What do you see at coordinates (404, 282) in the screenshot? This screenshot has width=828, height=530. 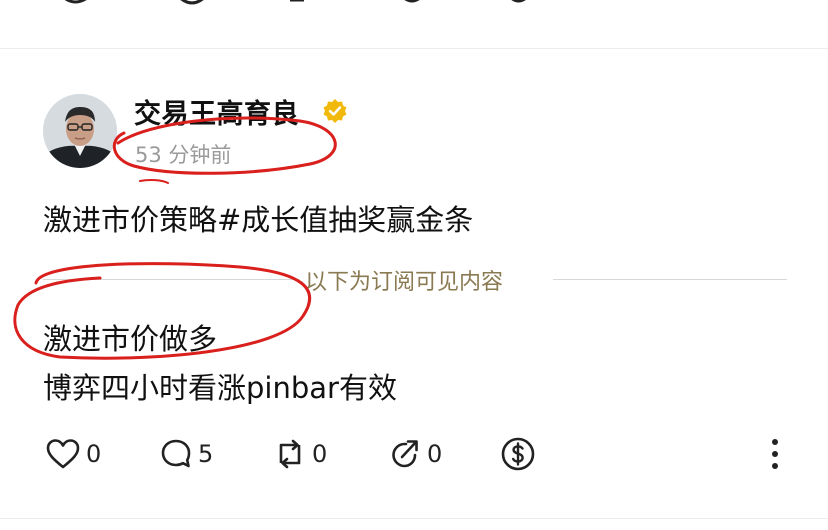 I see `subscriber-only-divider-label: 以下为订阅可见内容` at bounding box center [404, 282].